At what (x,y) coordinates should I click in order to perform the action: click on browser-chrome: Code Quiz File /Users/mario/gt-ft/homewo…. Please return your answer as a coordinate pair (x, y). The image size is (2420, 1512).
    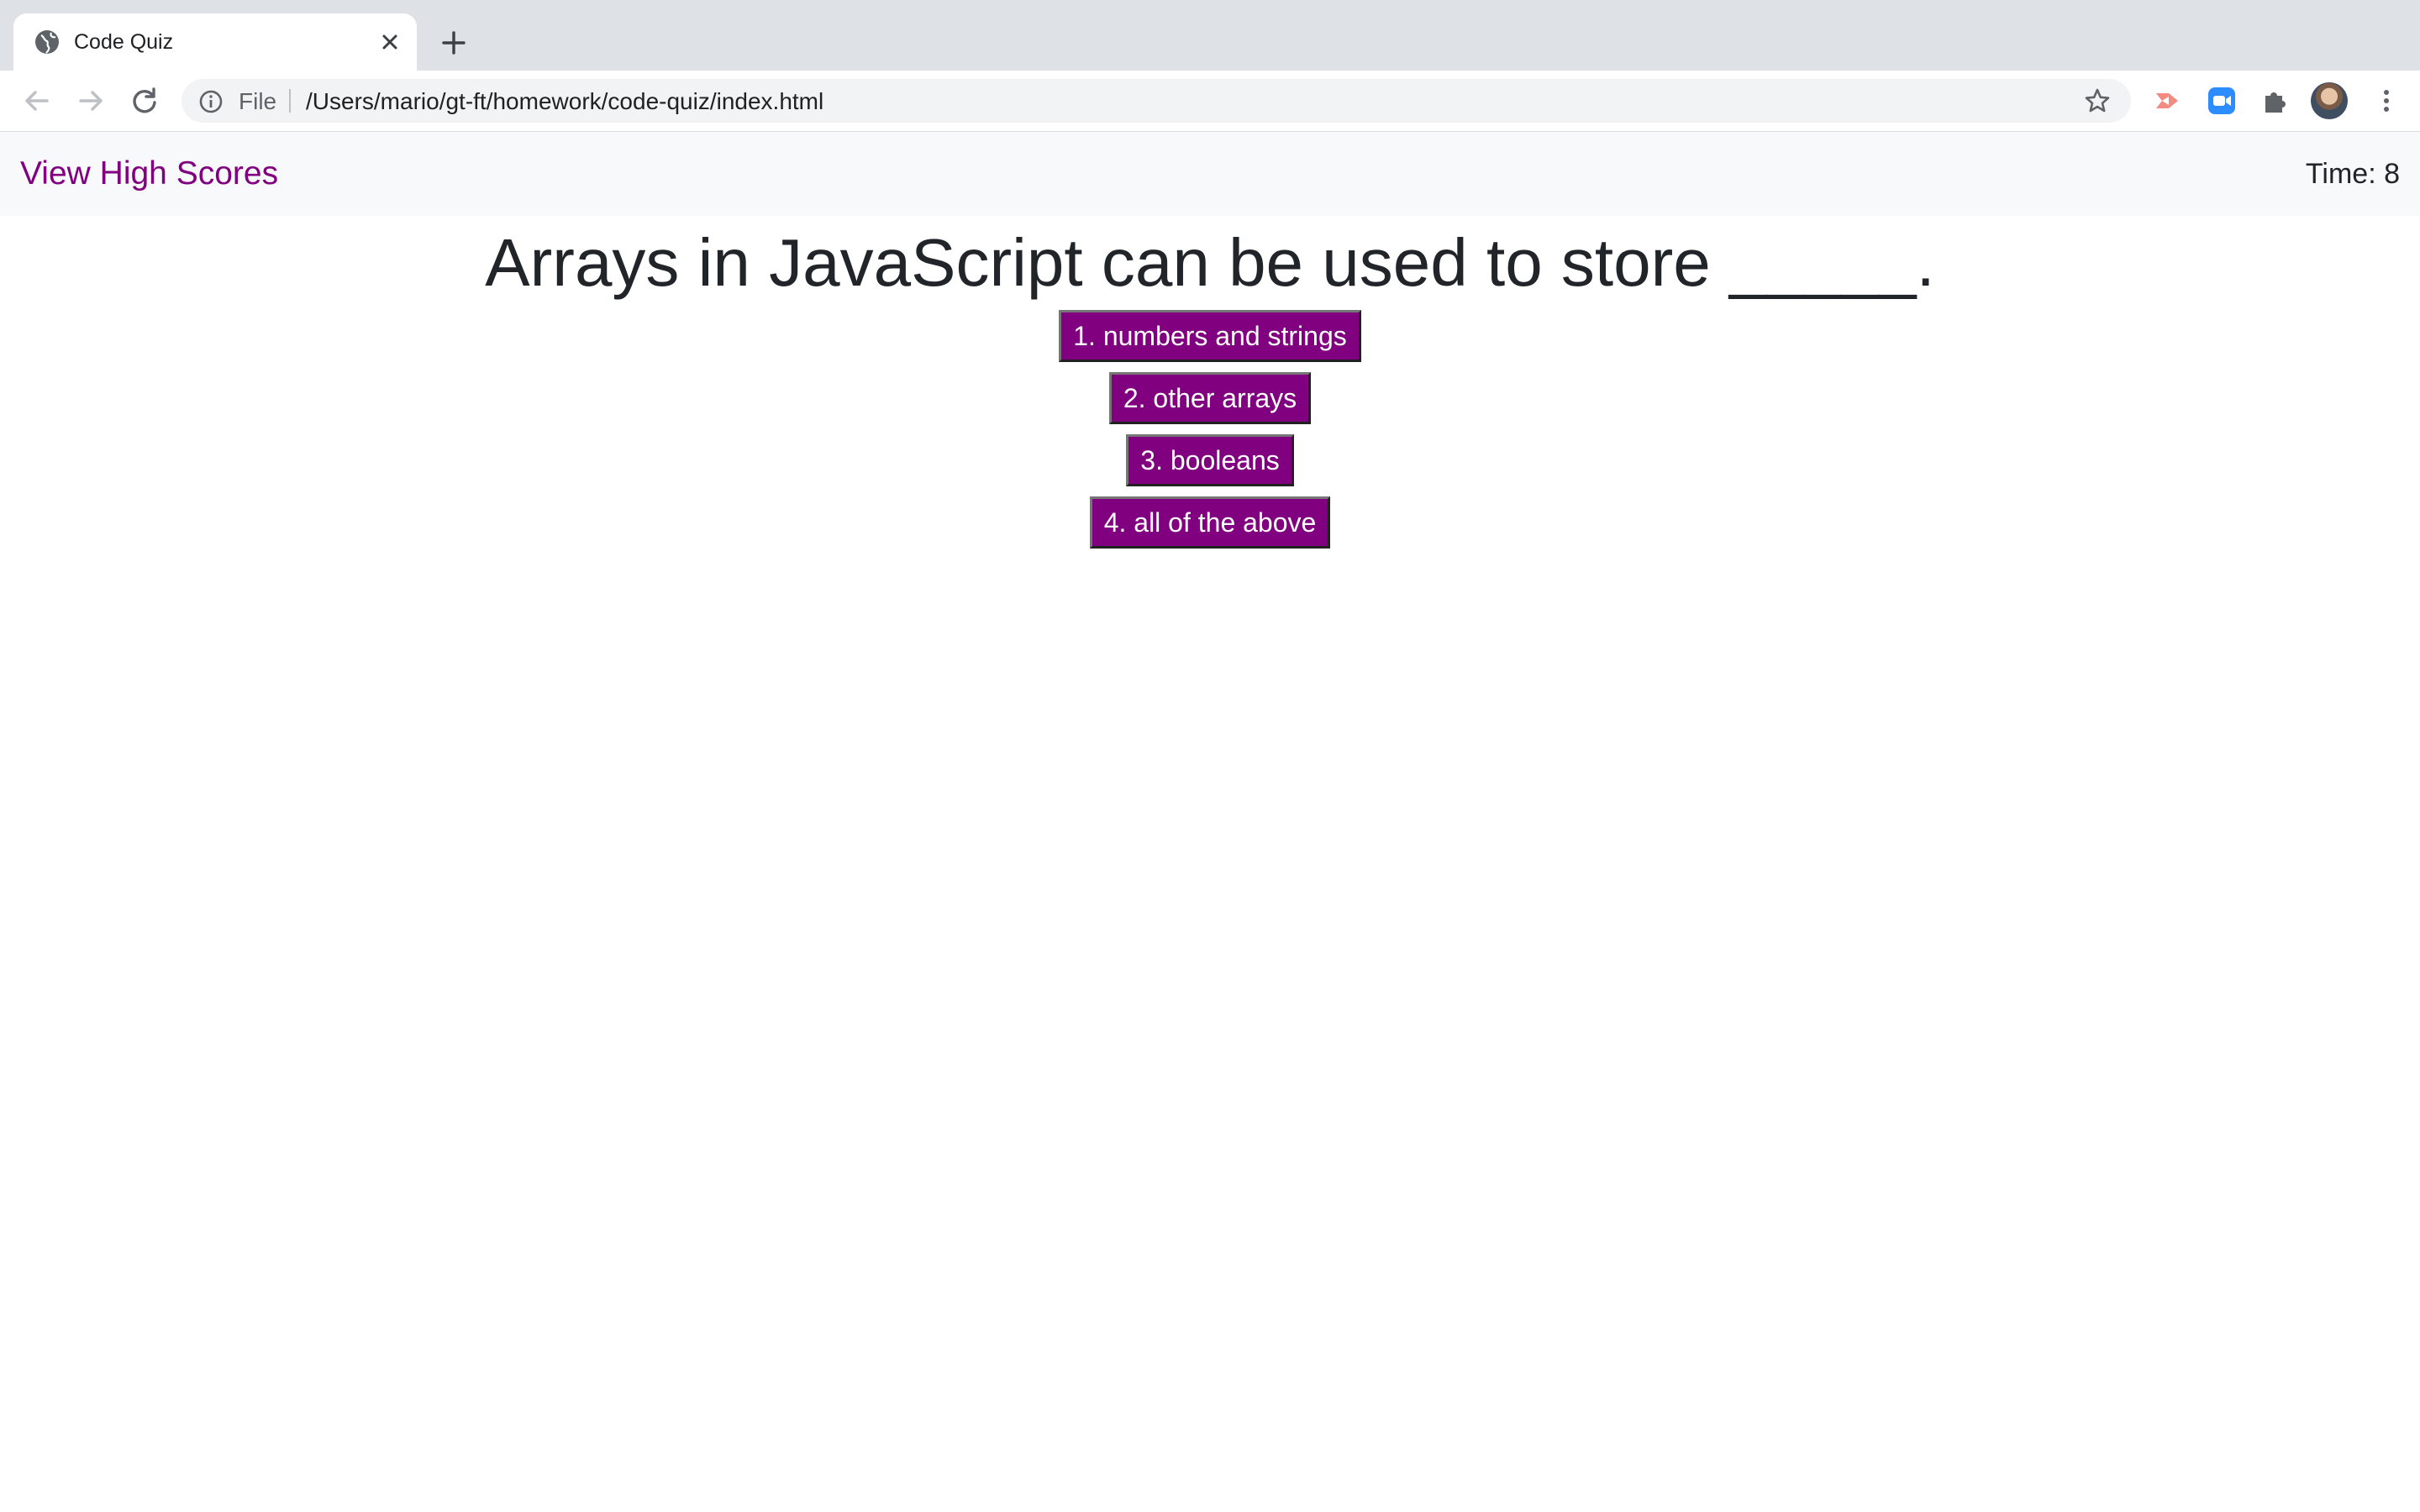
    Looking at the image, I should click on (1210, 66).